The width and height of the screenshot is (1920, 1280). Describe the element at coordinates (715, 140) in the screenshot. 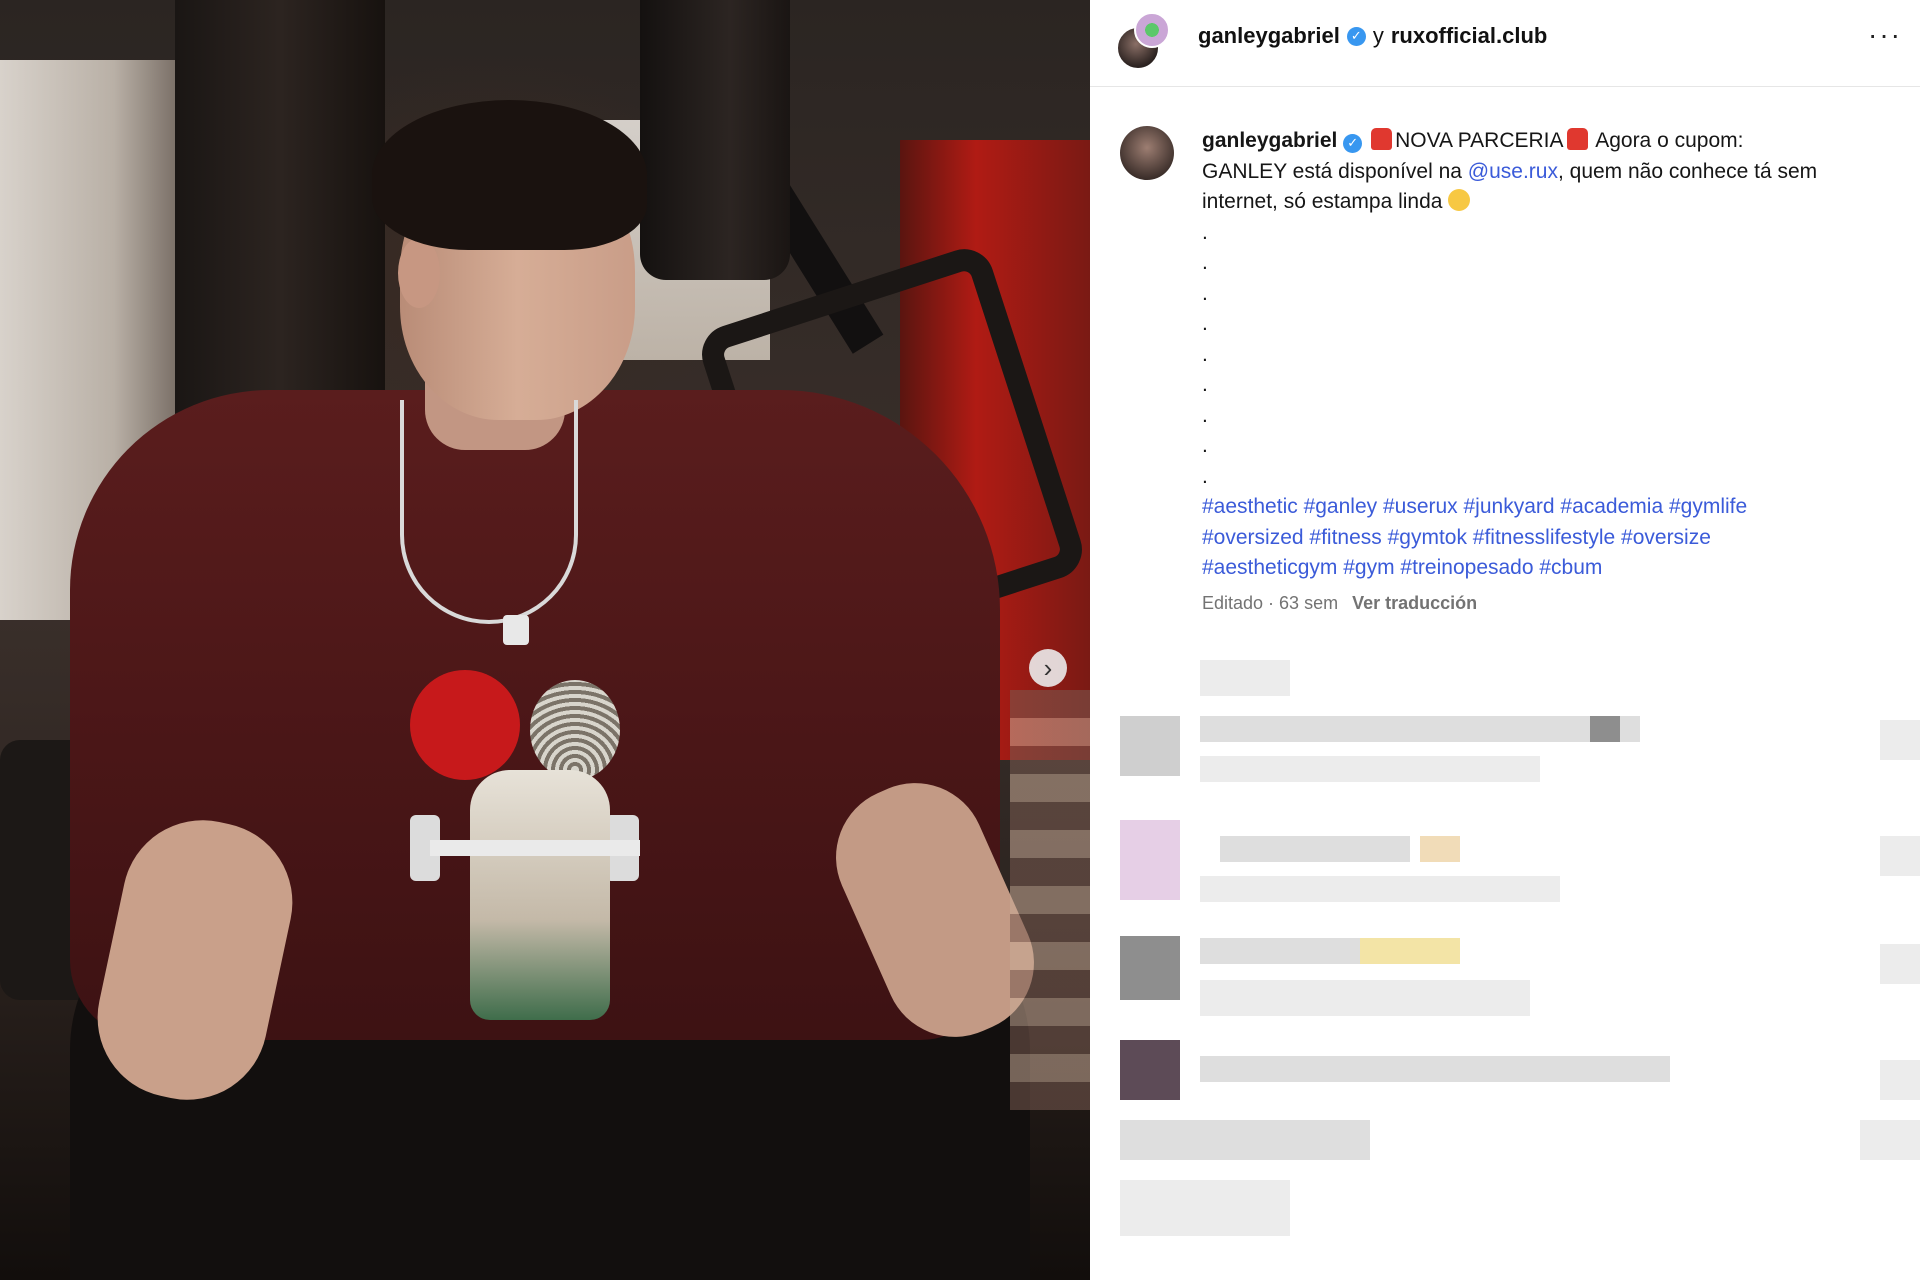

I see `photo-punching-bag` at that location.